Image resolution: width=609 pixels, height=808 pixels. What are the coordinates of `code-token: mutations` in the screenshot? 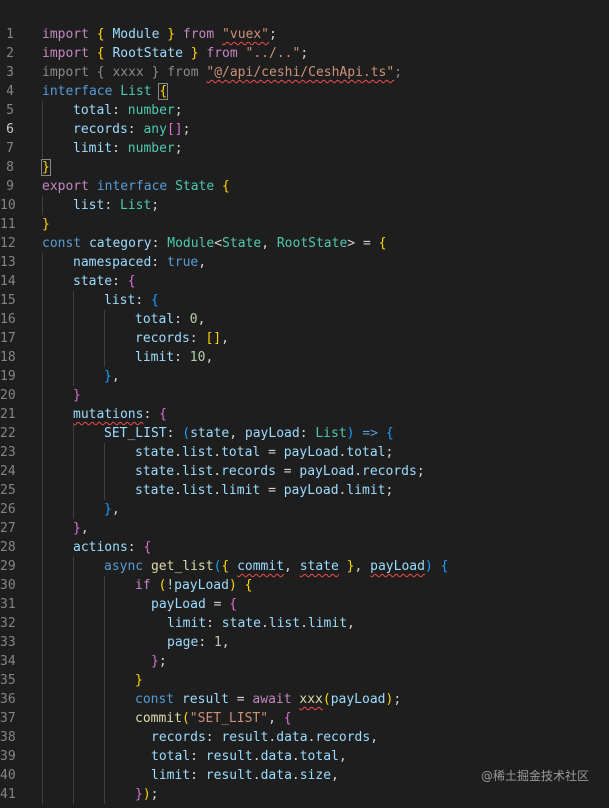 It's located at (108, 414).